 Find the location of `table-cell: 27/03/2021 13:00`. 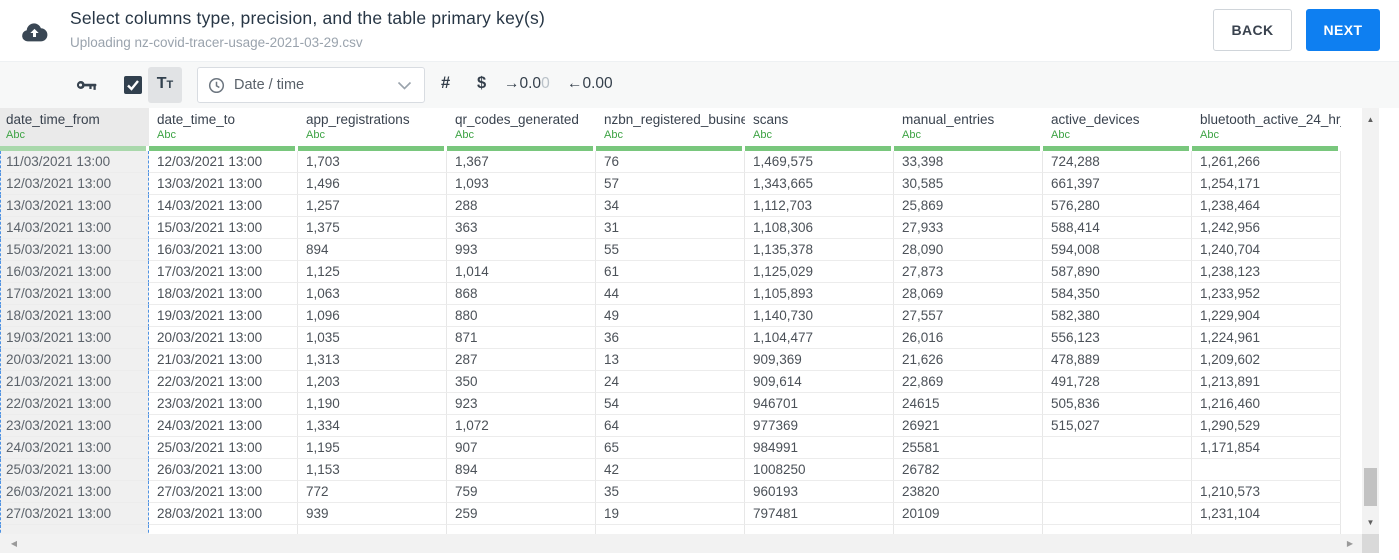

table-cell: 27/03/2021 13:00 is located at coordinates (74, 514).